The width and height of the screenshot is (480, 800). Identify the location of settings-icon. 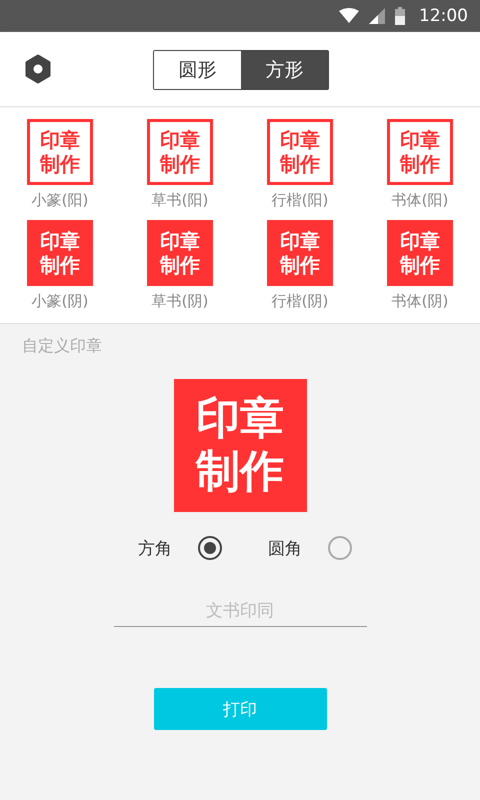
(38, 69).